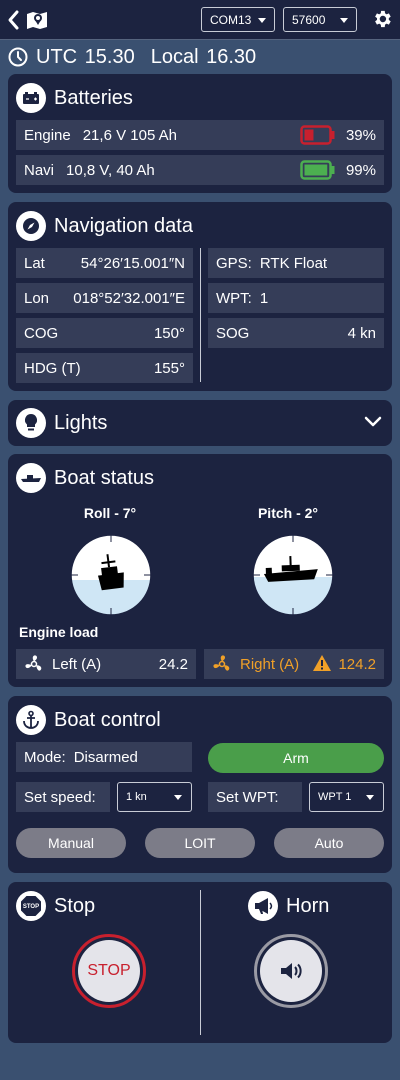 The image size is (400, 1080). What do you see at coordinates (104, 477) in the screenshot?
I see `boat-status-title: Boat status` at bounding box center [104, 477].